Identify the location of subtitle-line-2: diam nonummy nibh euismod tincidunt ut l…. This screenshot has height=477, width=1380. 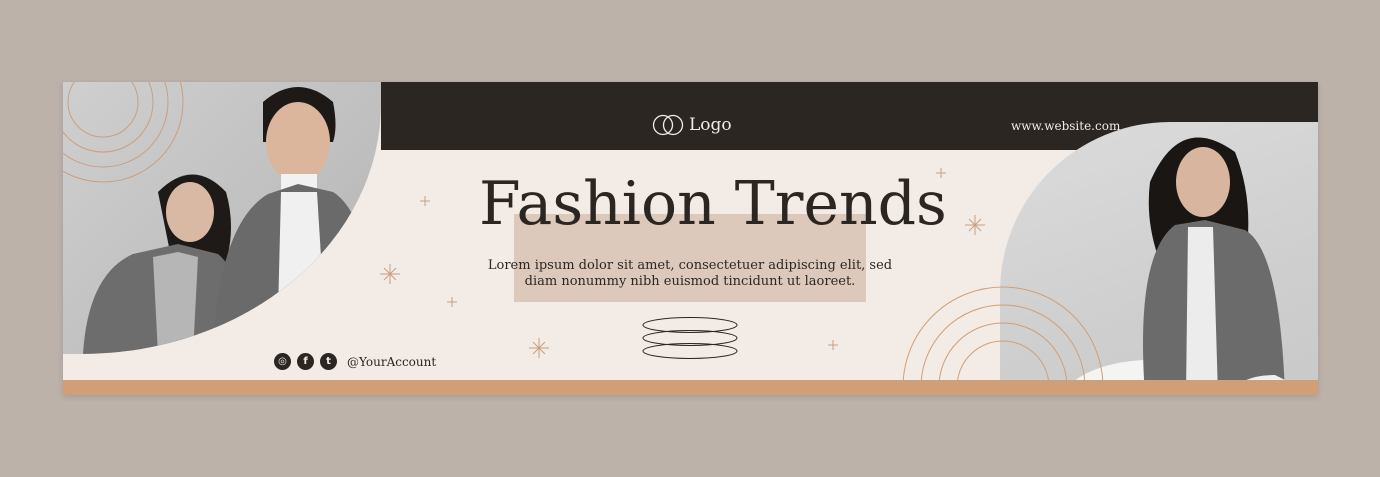
(690, 281).